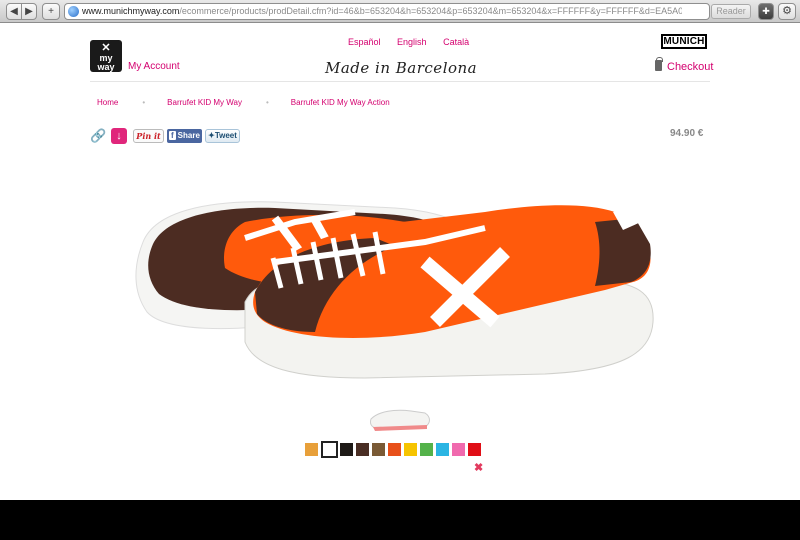 This screenshot has height=540, width=800. What do you see at coordinates (401, 68) in the screenshot?
I see `tagline: Made in Barcelona` at bounding box center [401, 68].